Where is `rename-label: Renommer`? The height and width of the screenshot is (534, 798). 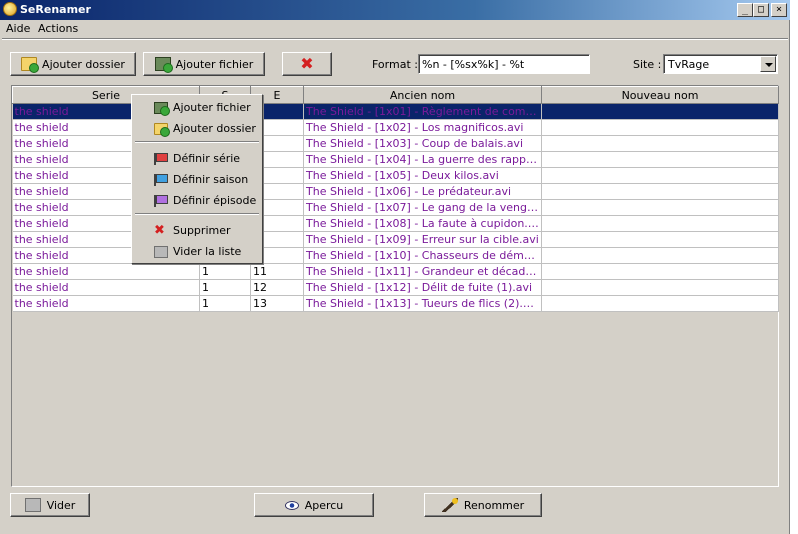 rename-label: Renommer is located at coordinates (494, 505).